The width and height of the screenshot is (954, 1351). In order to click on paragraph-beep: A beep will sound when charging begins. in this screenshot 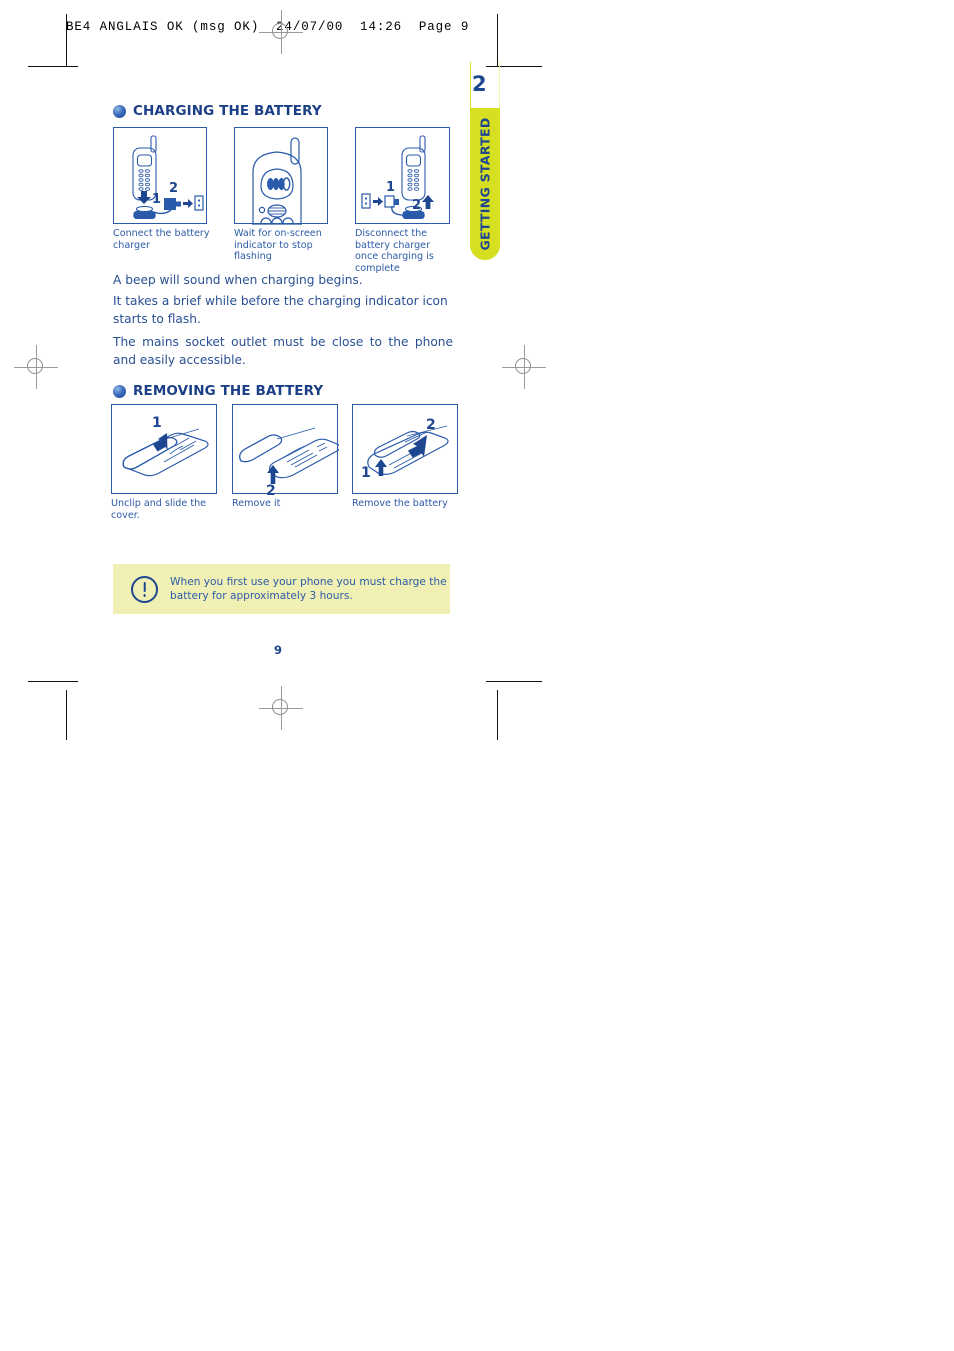, I will do `click(238, 280)`.